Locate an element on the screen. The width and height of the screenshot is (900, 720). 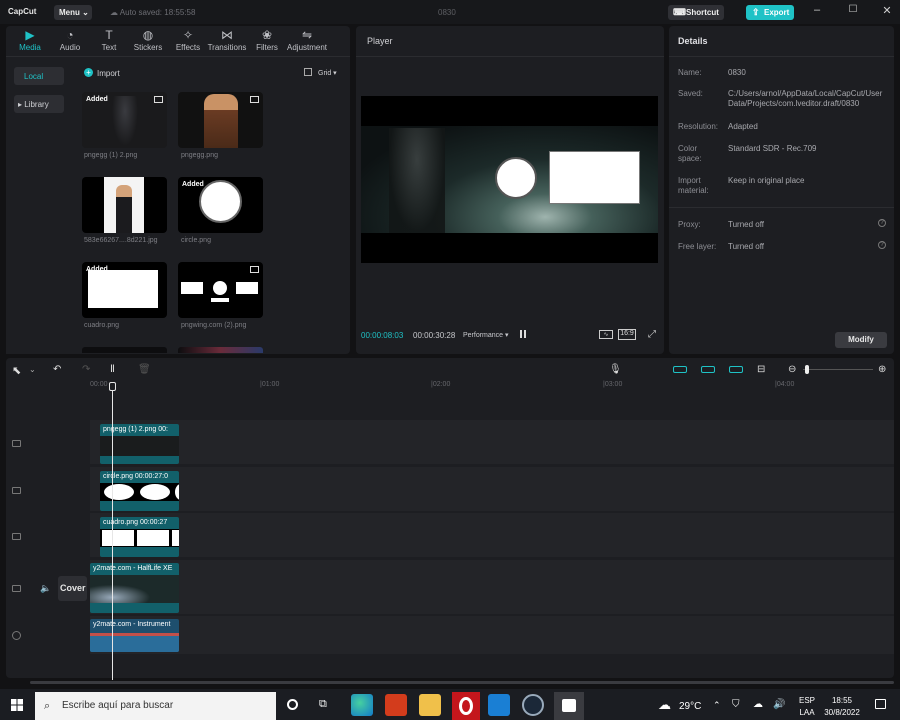
undo-icon: ↶ is located at coordinates (57, 369).